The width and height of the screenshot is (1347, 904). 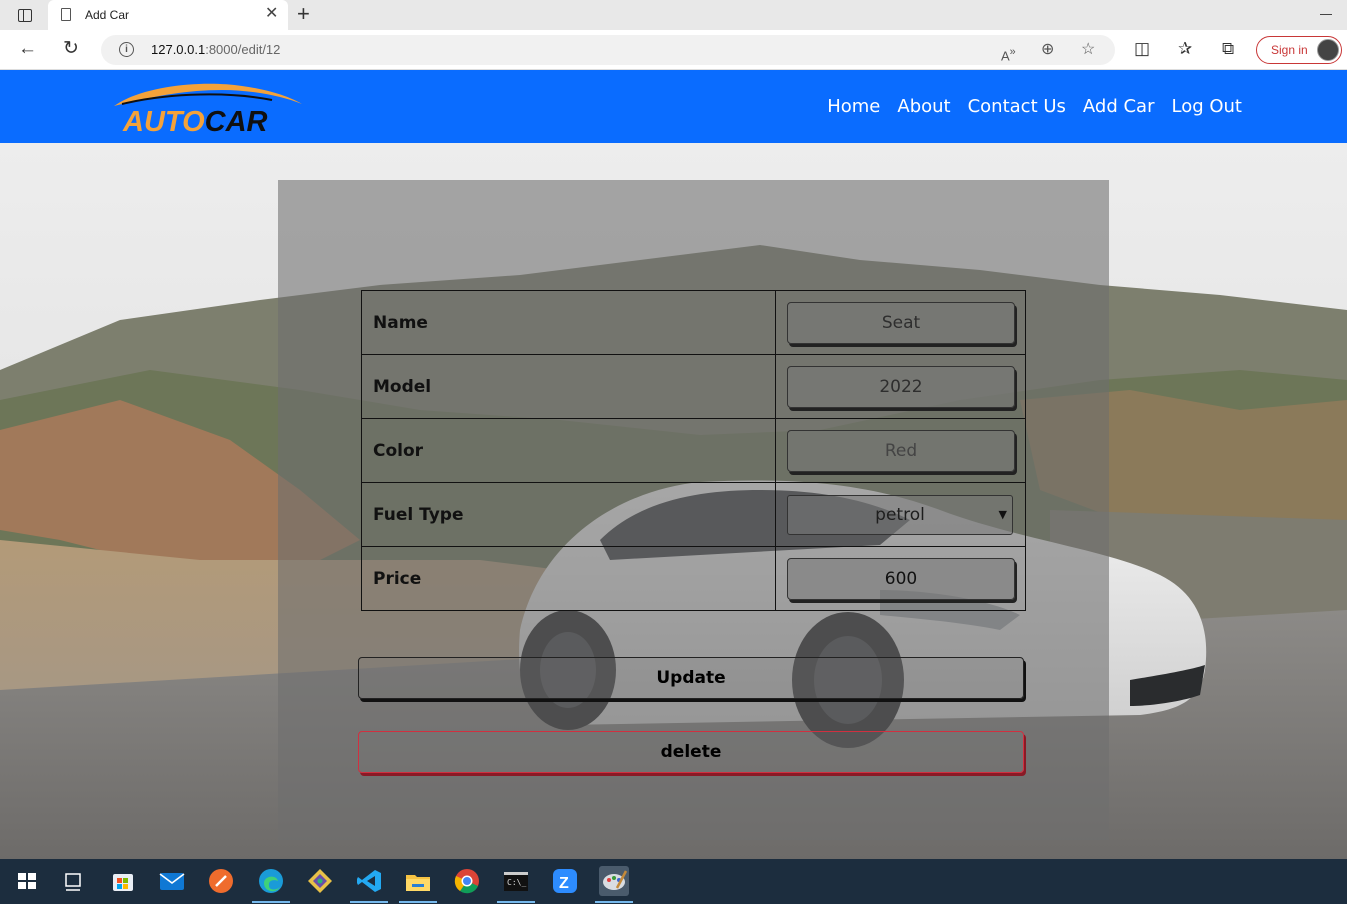 I want to click on fuel-type-value: petrol, so click(x=900, y=514).